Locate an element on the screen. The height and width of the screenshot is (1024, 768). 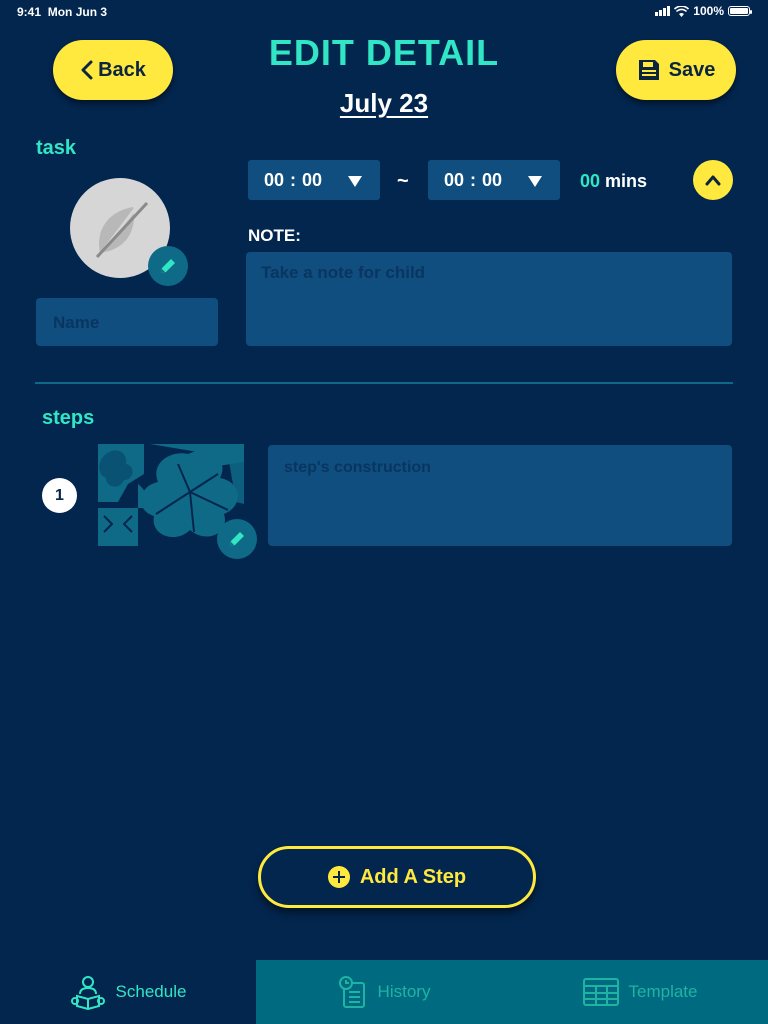
end-minutes: 00 is located at coordinates (492, 179).